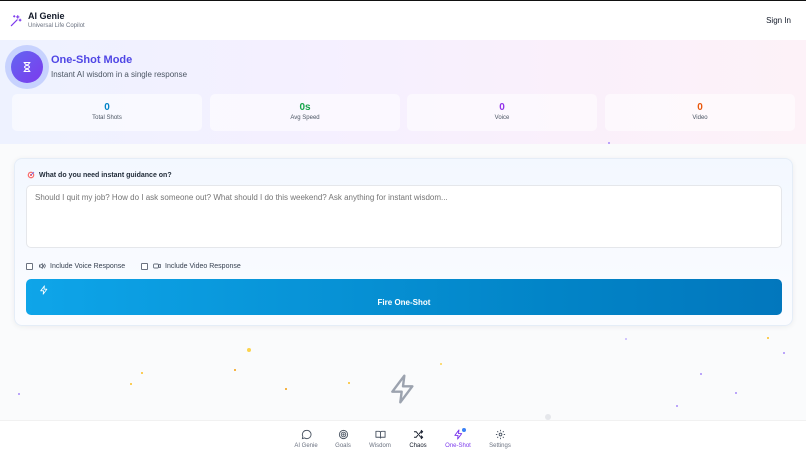 This screenshot has height=459, width=806. What do you see at coordinates (119, 74) in the screenshot?
I see `mode-subtitle: Instant AI wisdom in a single response` at bounding box center [119, 74].